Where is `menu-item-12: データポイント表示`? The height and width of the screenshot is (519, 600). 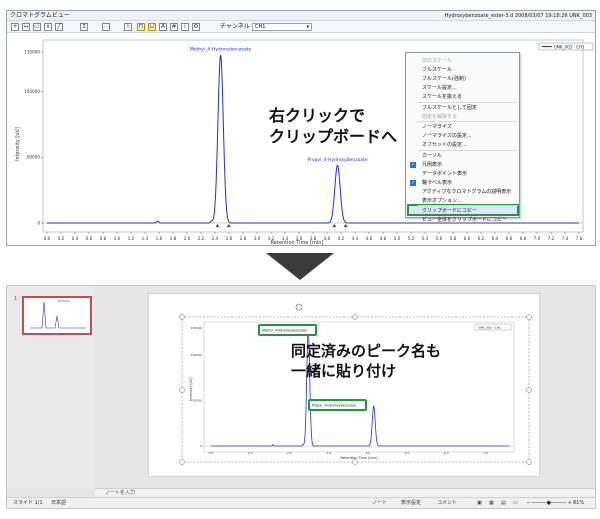
menu-item-12: データポイント表示 is located at coordinates (463, 174).